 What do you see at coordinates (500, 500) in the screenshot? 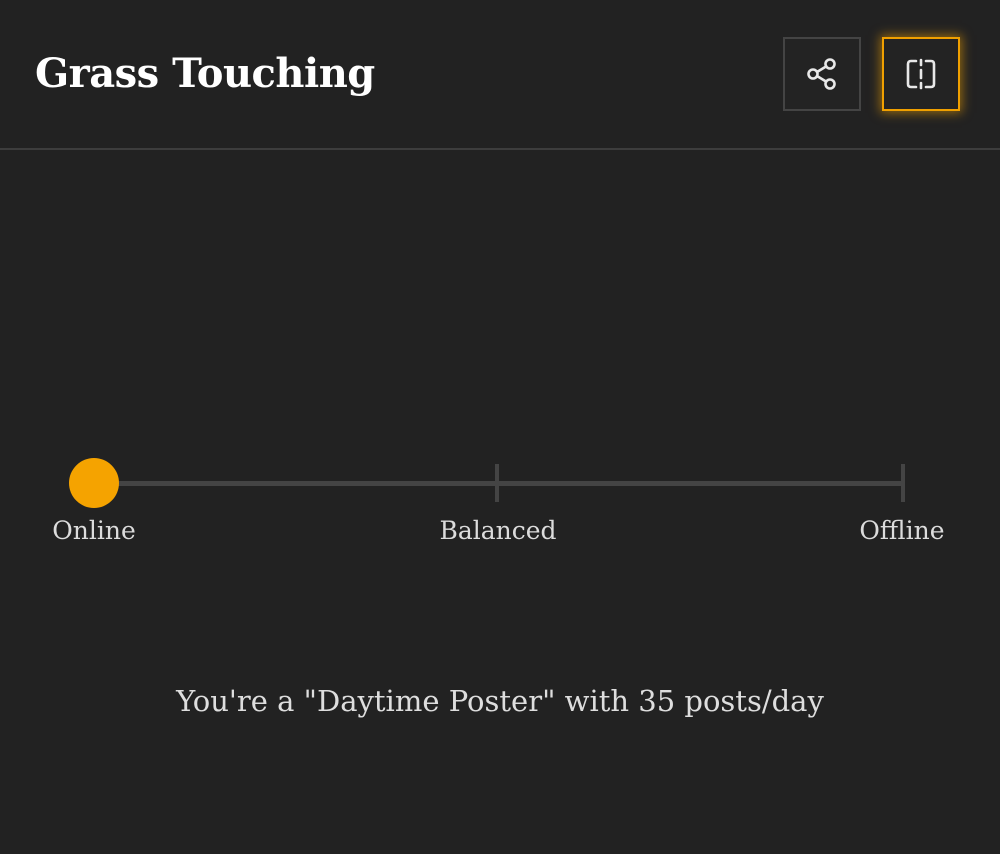
I see `online-offline-slider: Online Balanced Offline` at bounding box center [500, 500].